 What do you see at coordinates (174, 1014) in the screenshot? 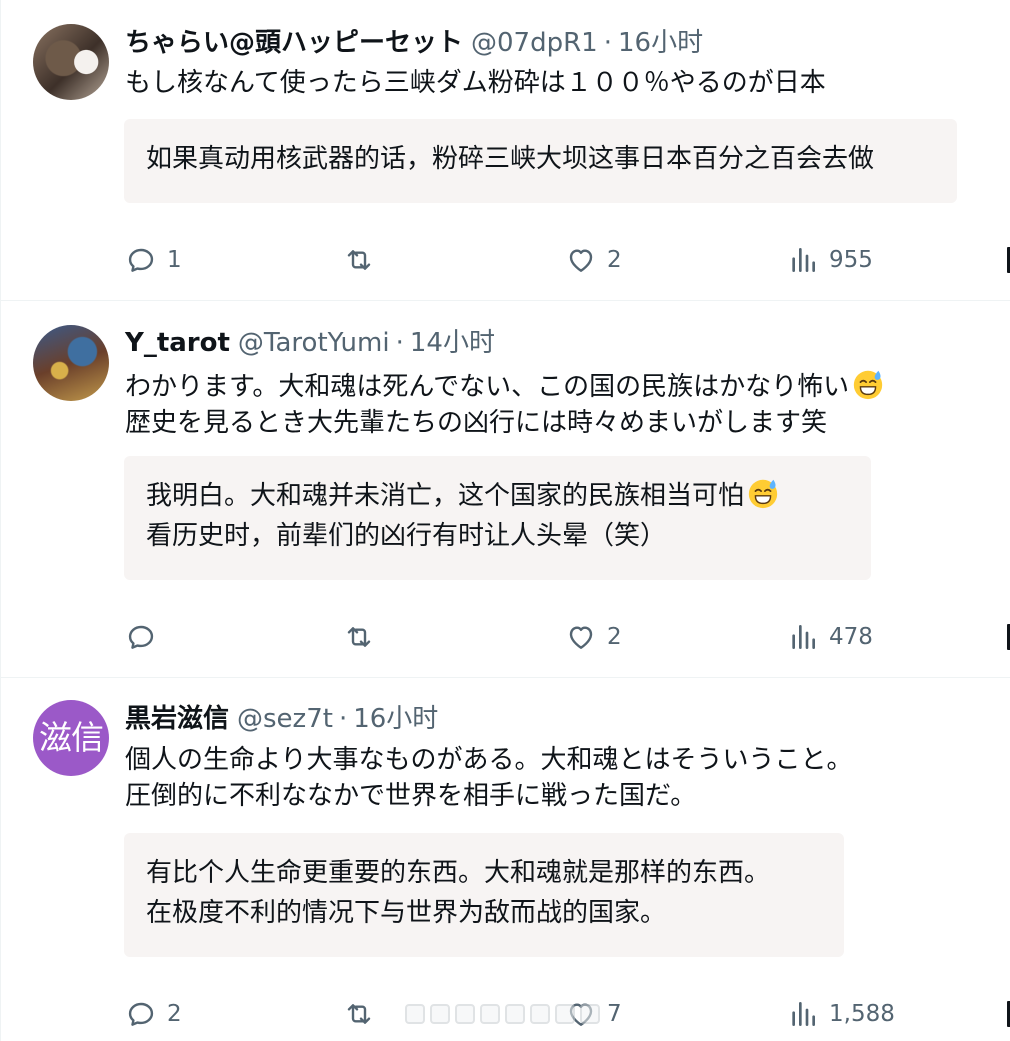
I see `reply-count: 2` at bounding box center [174, 1014].